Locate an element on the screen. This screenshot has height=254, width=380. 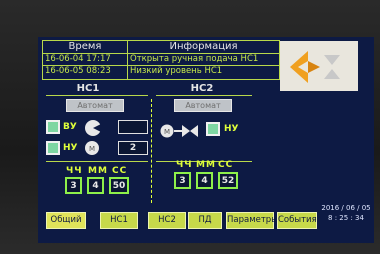
log-header-info: Информация is located at coordinates (203, 46).